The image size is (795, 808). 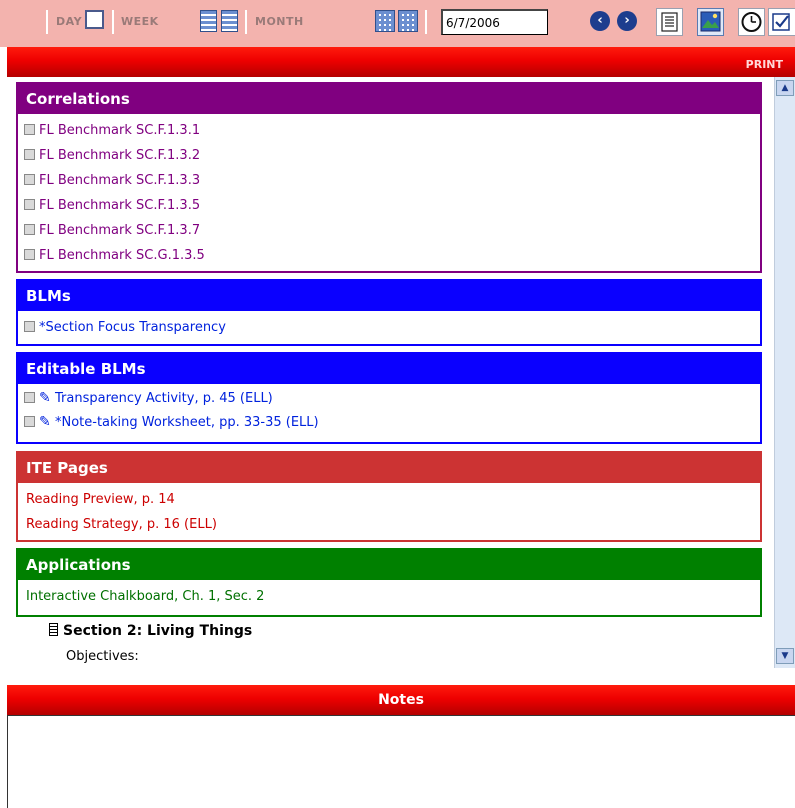 What do you see at coordinates (389, 130) in the screenshot?
I see `list-item: FL Benchmark SC.F.1.3.1` at bounding box center [389, 130].